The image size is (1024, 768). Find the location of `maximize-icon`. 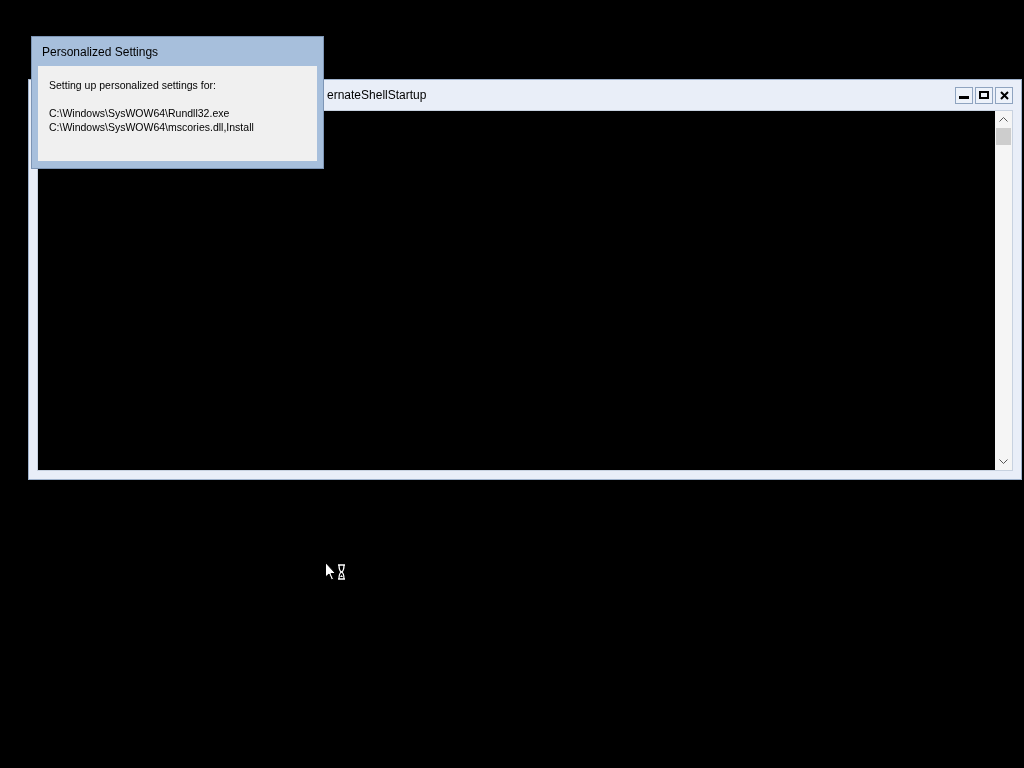

maximize-icon is located at coordinates (984, 95).